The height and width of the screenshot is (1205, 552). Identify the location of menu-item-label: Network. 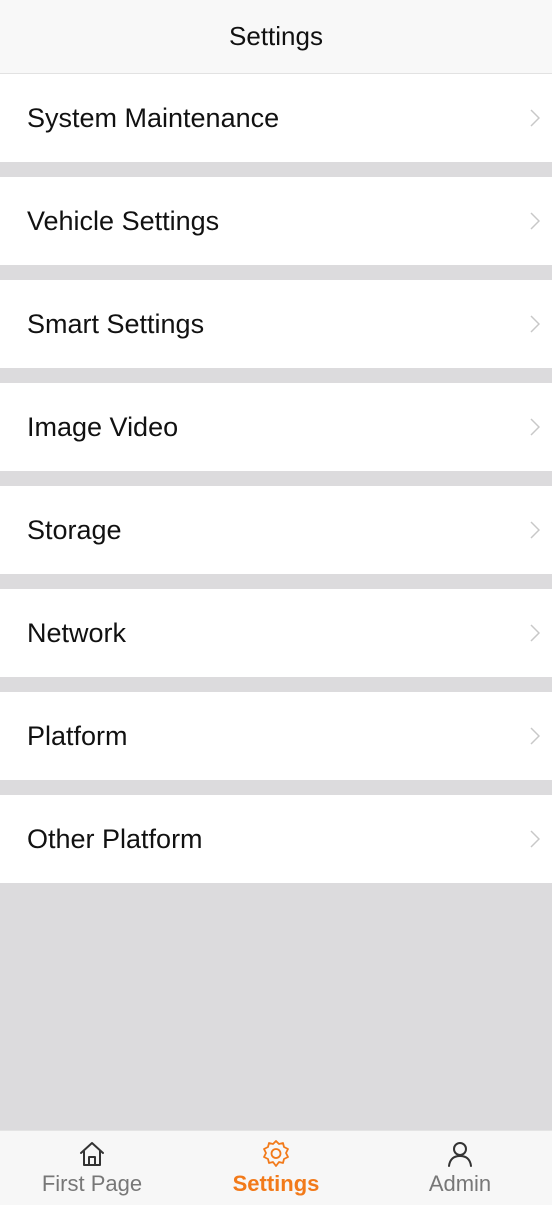
(77, 632).